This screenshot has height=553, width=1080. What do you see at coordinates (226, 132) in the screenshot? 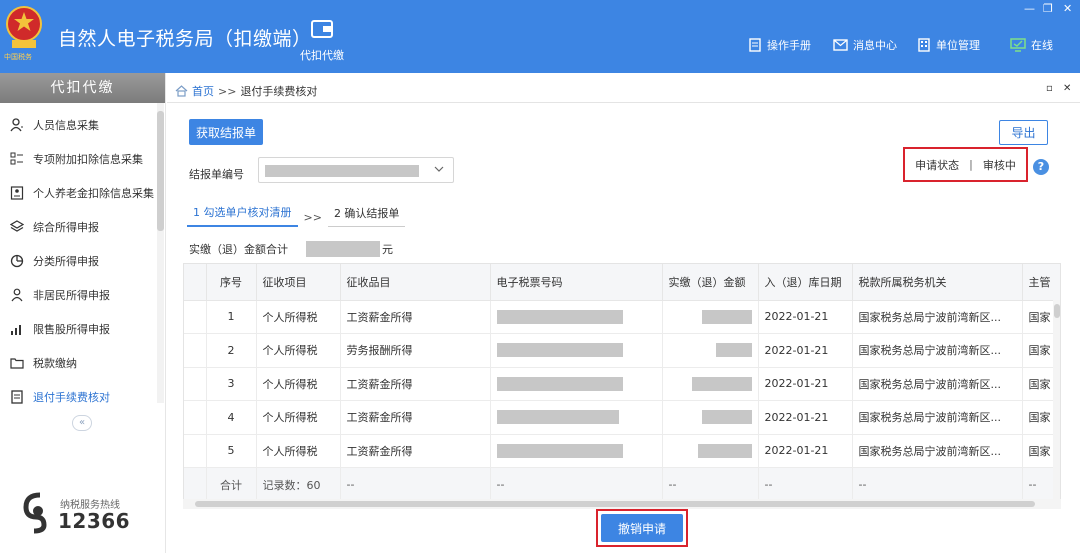
I see `fetch-report-button: 获取结报单` at bounding box center [226, 132].